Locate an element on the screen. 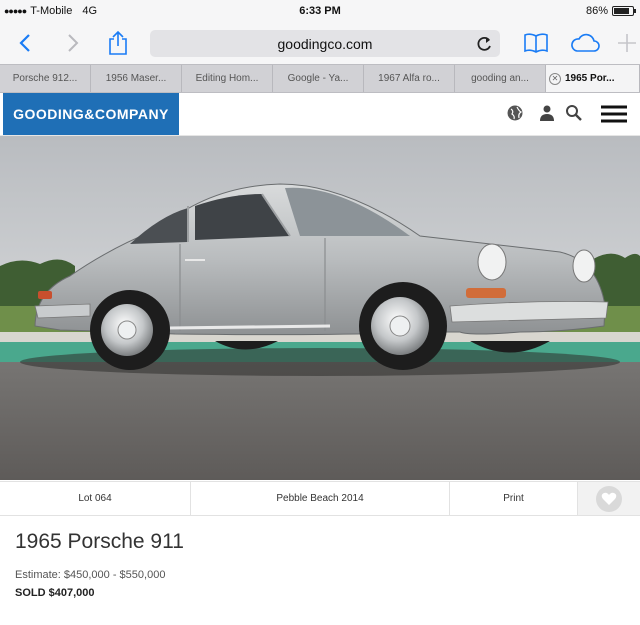 This screenshot has width=640, height=625. new-tab-icon is located at coordinates (627, 43).